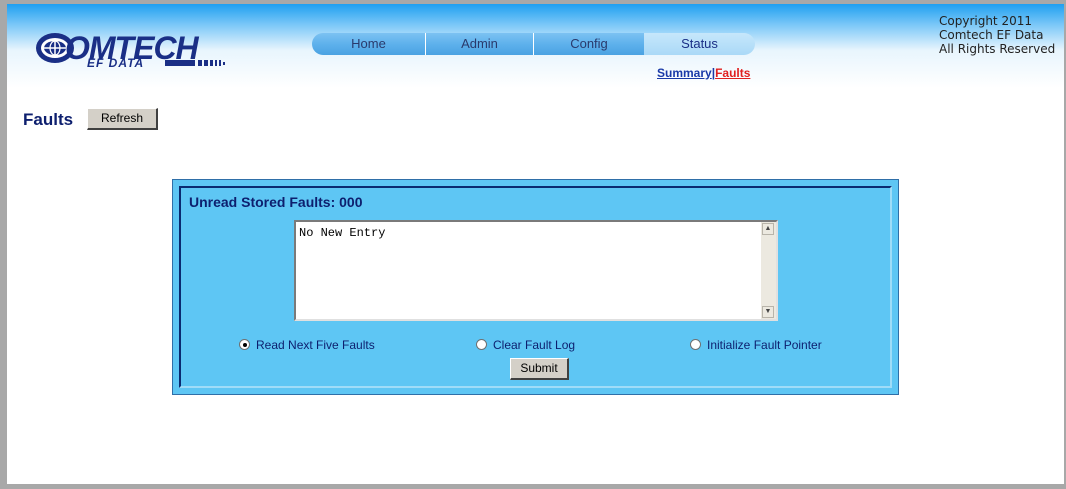 The image size is (1066, 489). I want to click on unread-faults-title: Unread Stored Faults: 000, so click(276, 202).